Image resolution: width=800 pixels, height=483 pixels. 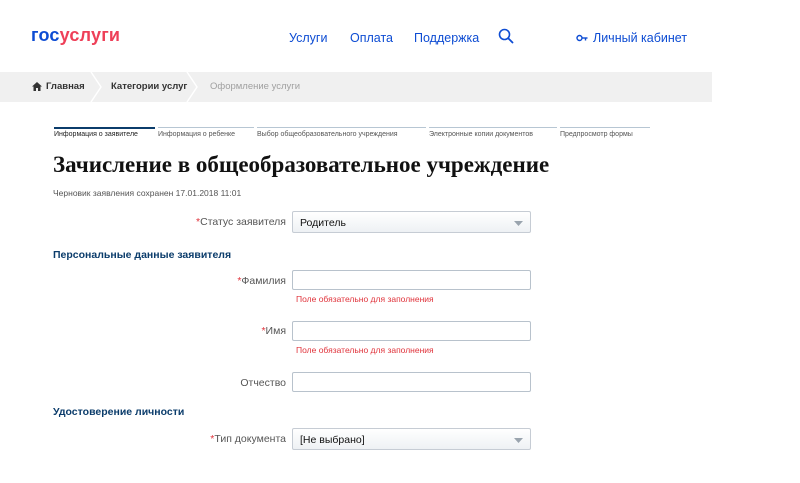 I want to click on applicant-status-value: Родитель, so click(x=323, y=223).